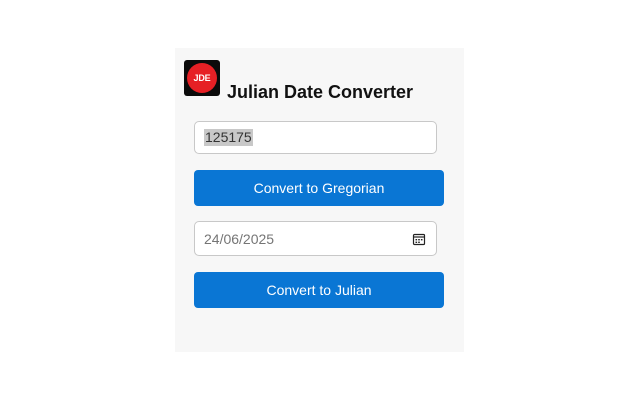 Image resolution: width=640 pixels, height=400 pixels. I want to click on app-title: Julian Date Converter, so click(320, 92).